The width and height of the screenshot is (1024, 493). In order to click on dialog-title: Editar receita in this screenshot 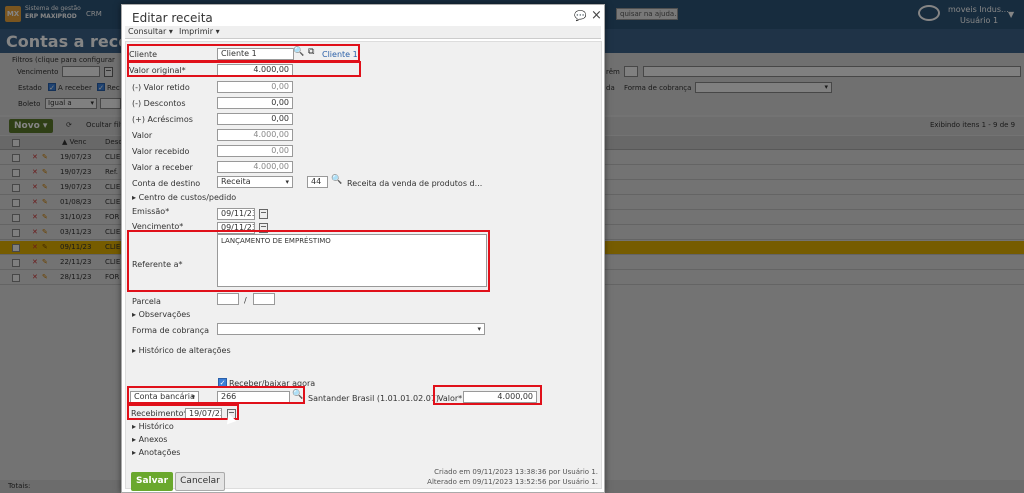, I will do `click(172, 18)`.